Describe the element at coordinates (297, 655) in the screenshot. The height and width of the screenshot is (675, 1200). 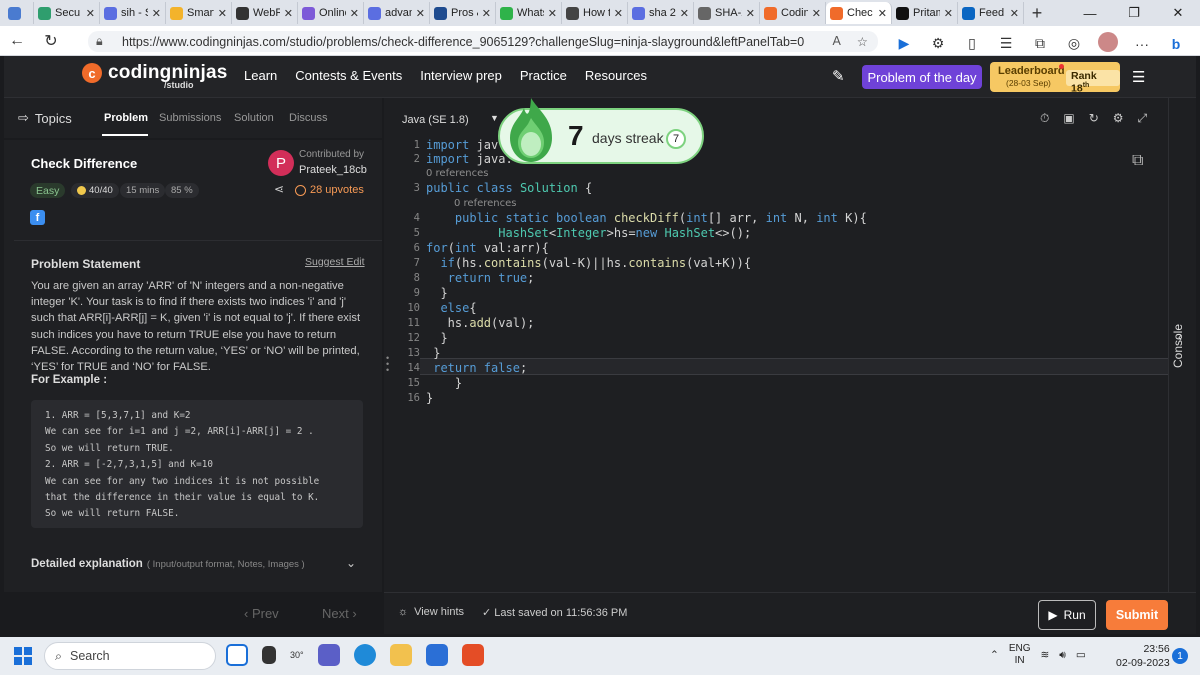
I see `weather-widget: 30°` at that location.